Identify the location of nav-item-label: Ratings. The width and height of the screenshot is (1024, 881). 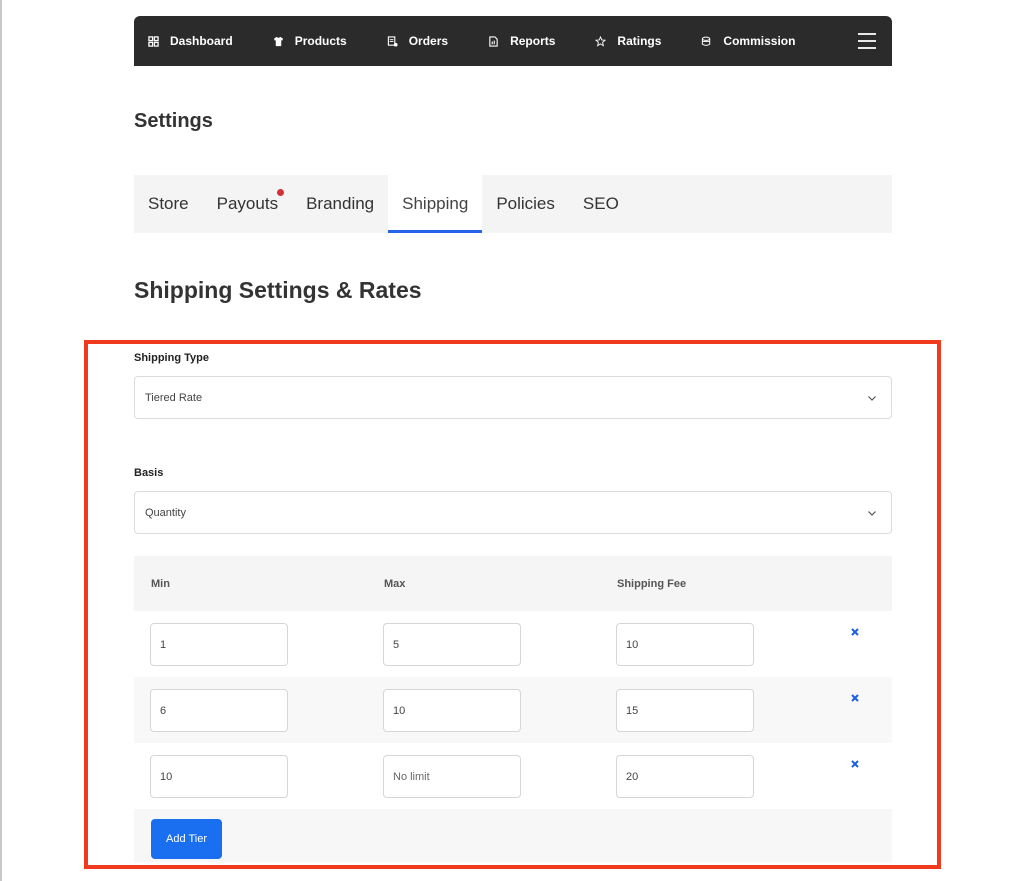
(639, 41).